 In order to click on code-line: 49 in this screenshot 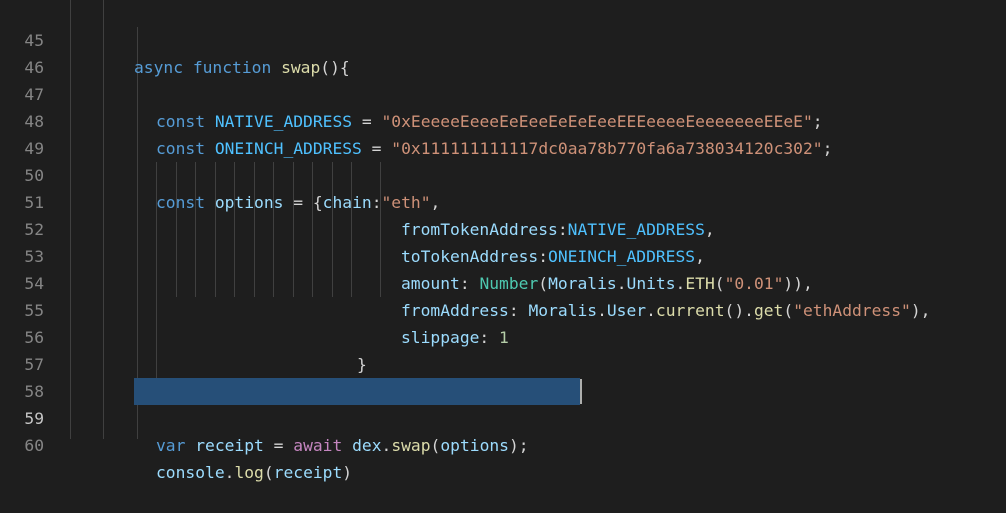, I will do `click(503, 133)`.